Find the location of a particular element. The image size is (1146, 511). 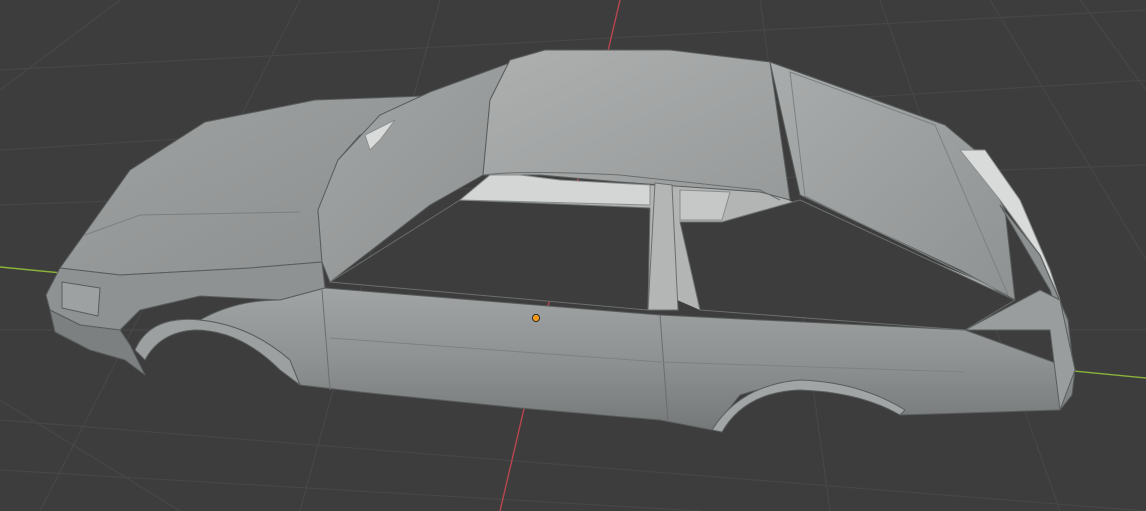

object-origin-dot is located at coordinates (536, 318).